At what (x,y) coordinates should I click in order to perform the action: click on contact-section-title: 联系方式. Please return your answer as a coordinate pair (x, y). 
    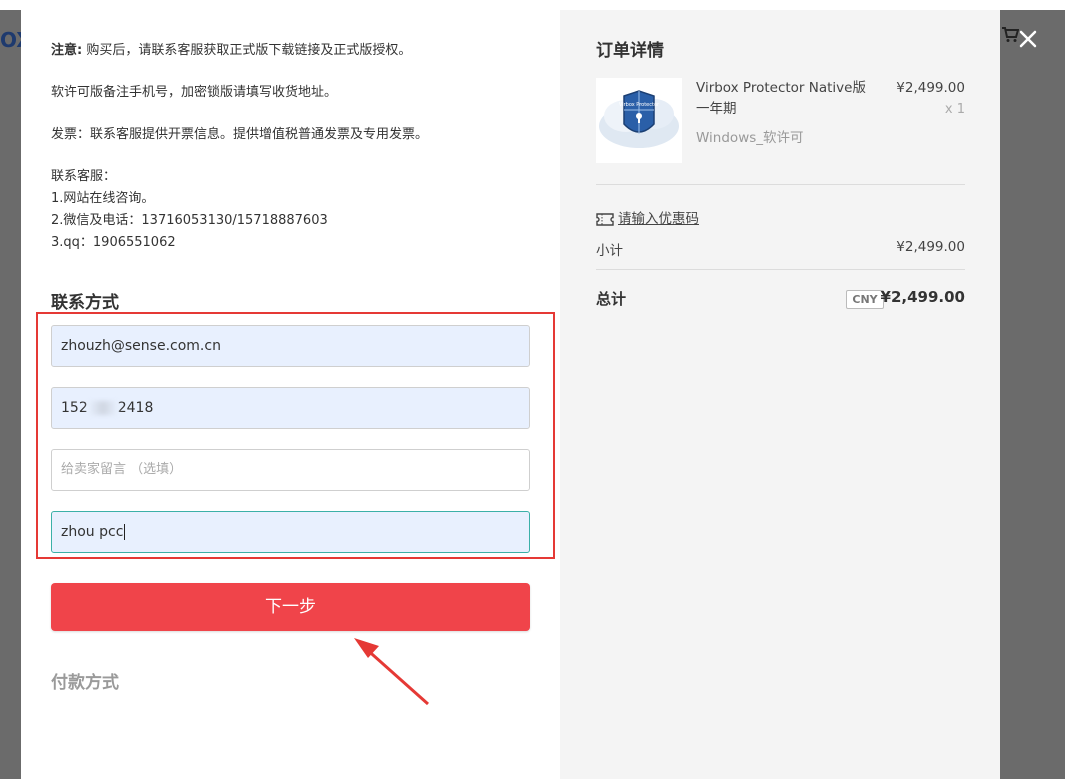
    Looking at the image, I should click on (85, 303).